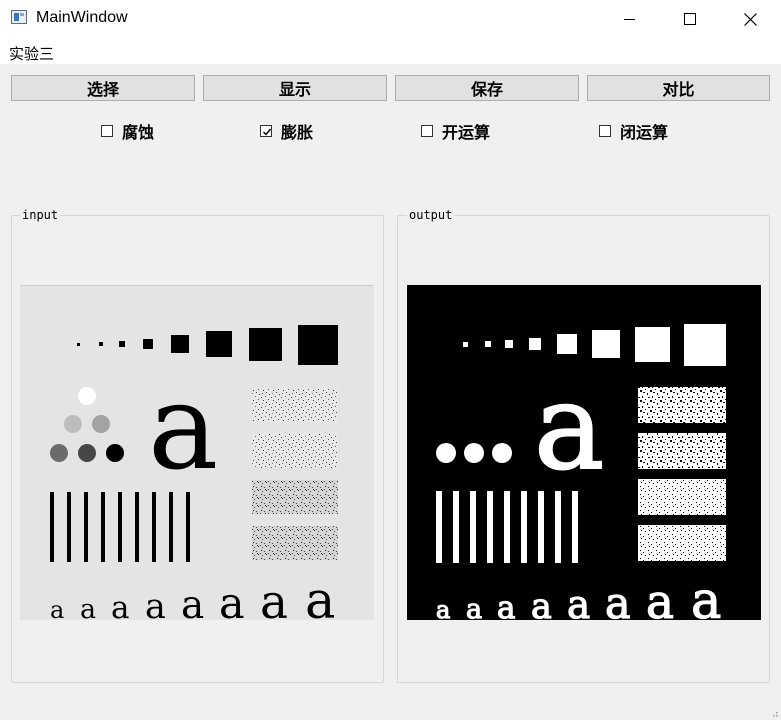 Image resolution: width=781 pixels, height=720 pixels. Describe the element at coordinates (487, 88) in the screenshot. I see `save-button: 保存` at that location.